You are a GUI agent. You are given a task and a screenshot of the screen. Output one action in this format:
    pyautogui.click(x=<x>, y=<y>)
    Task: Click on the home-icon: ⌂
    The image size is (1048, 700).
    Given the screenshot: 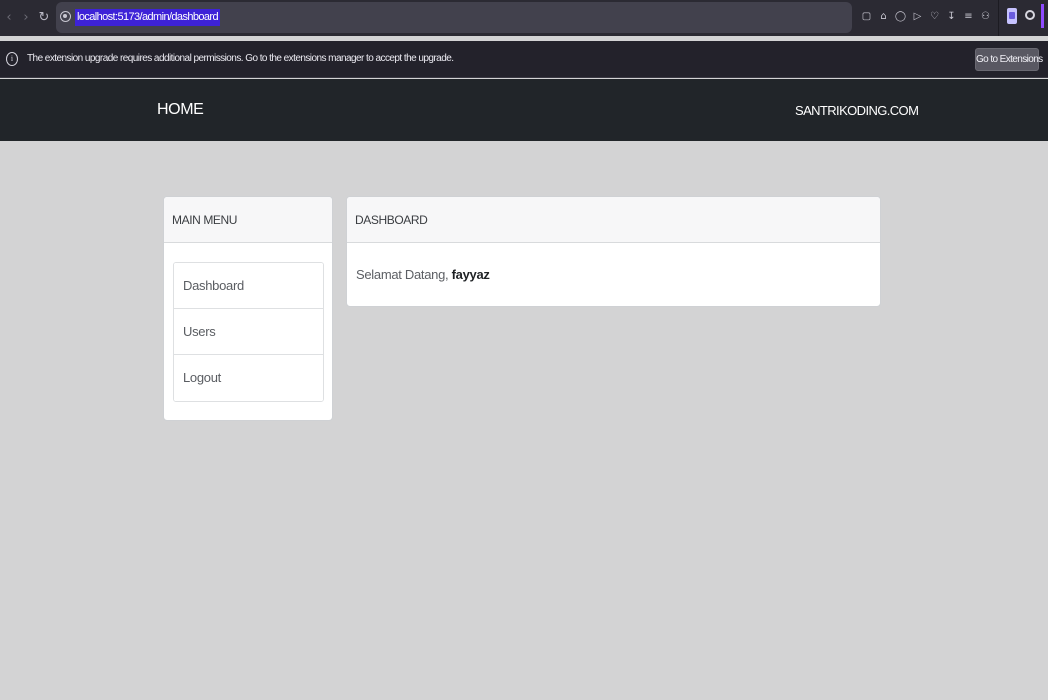 What is the action you would take?
    pyautogui.click(x=883, y=17)
    